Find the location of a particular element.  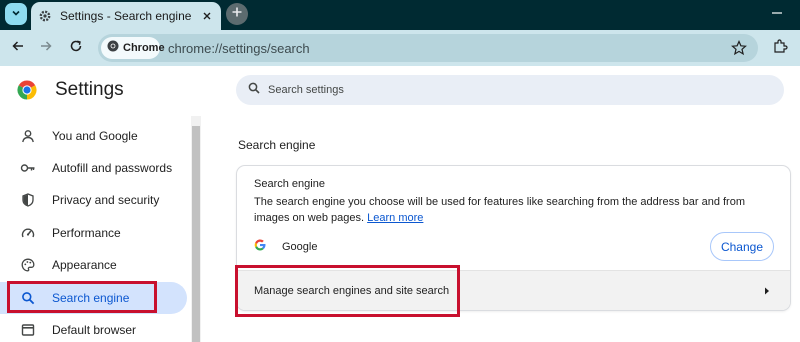

search-icon is located at coordinates (254, 90).